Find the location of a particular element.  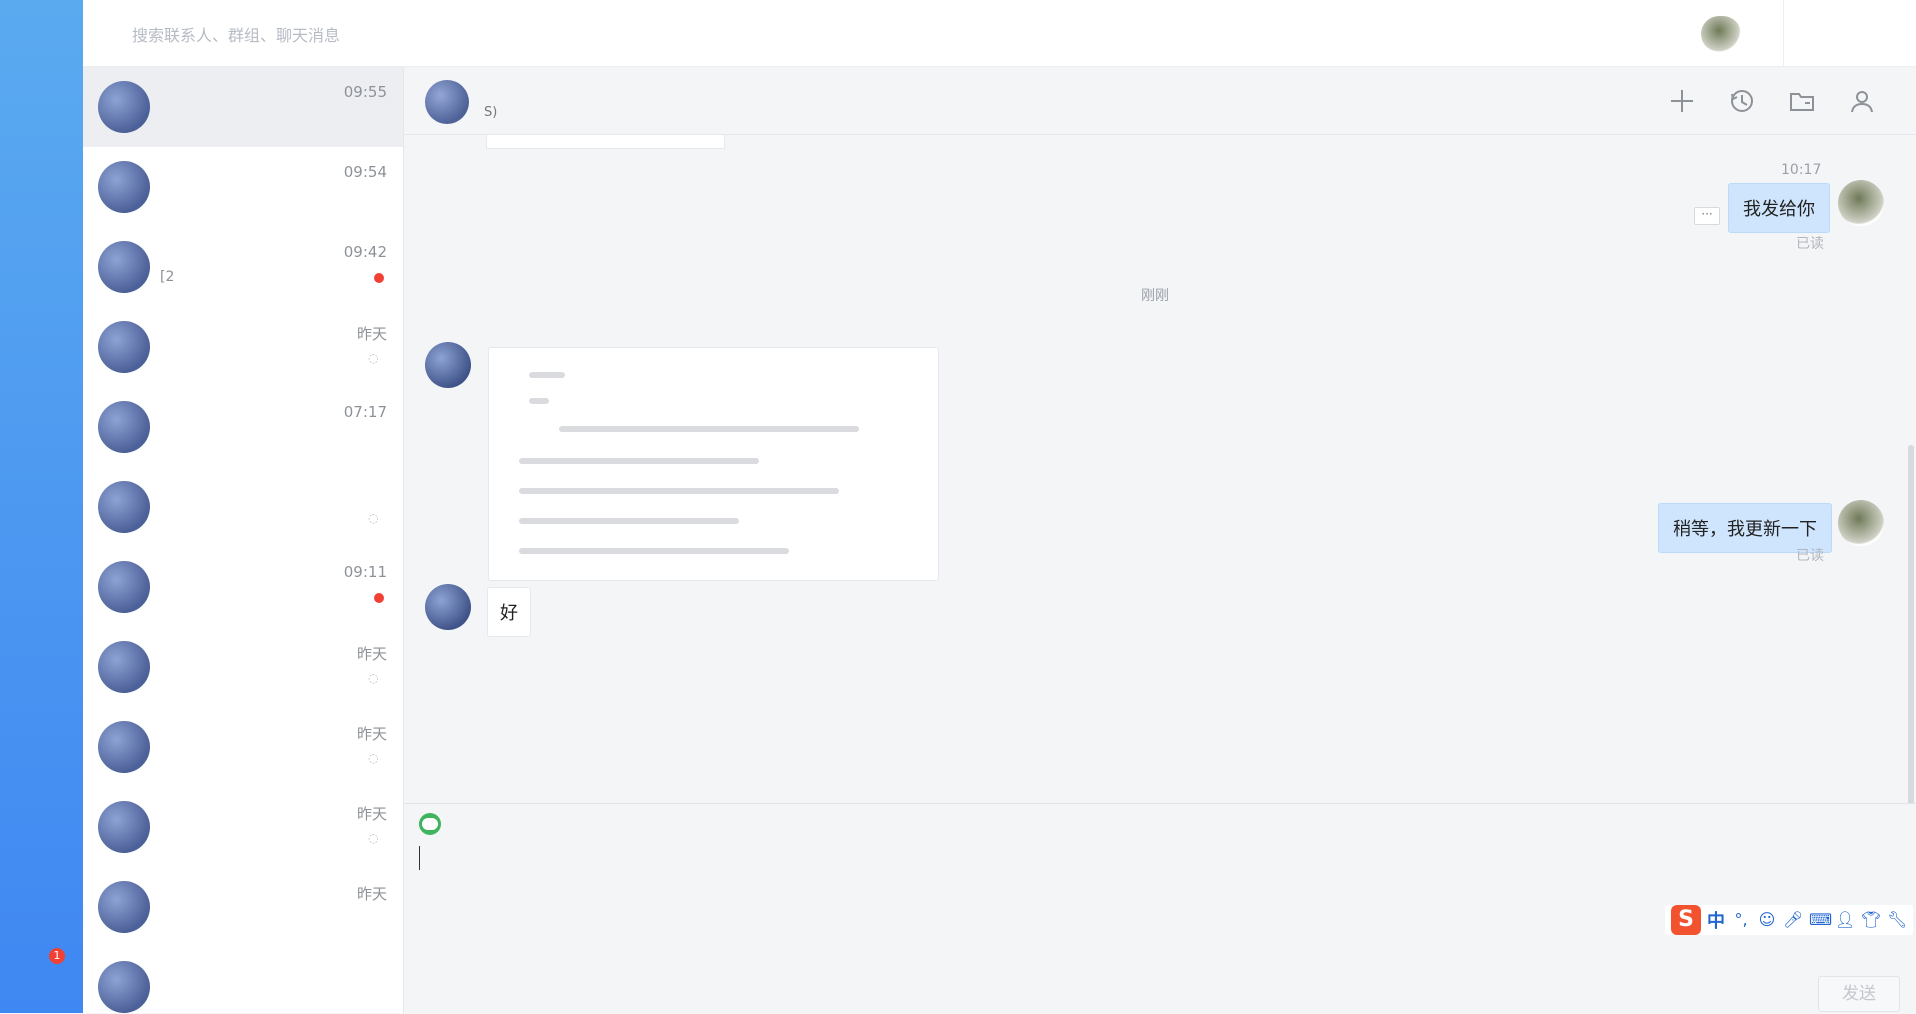

chat-header: S) is located at coordinates (1160, 101).